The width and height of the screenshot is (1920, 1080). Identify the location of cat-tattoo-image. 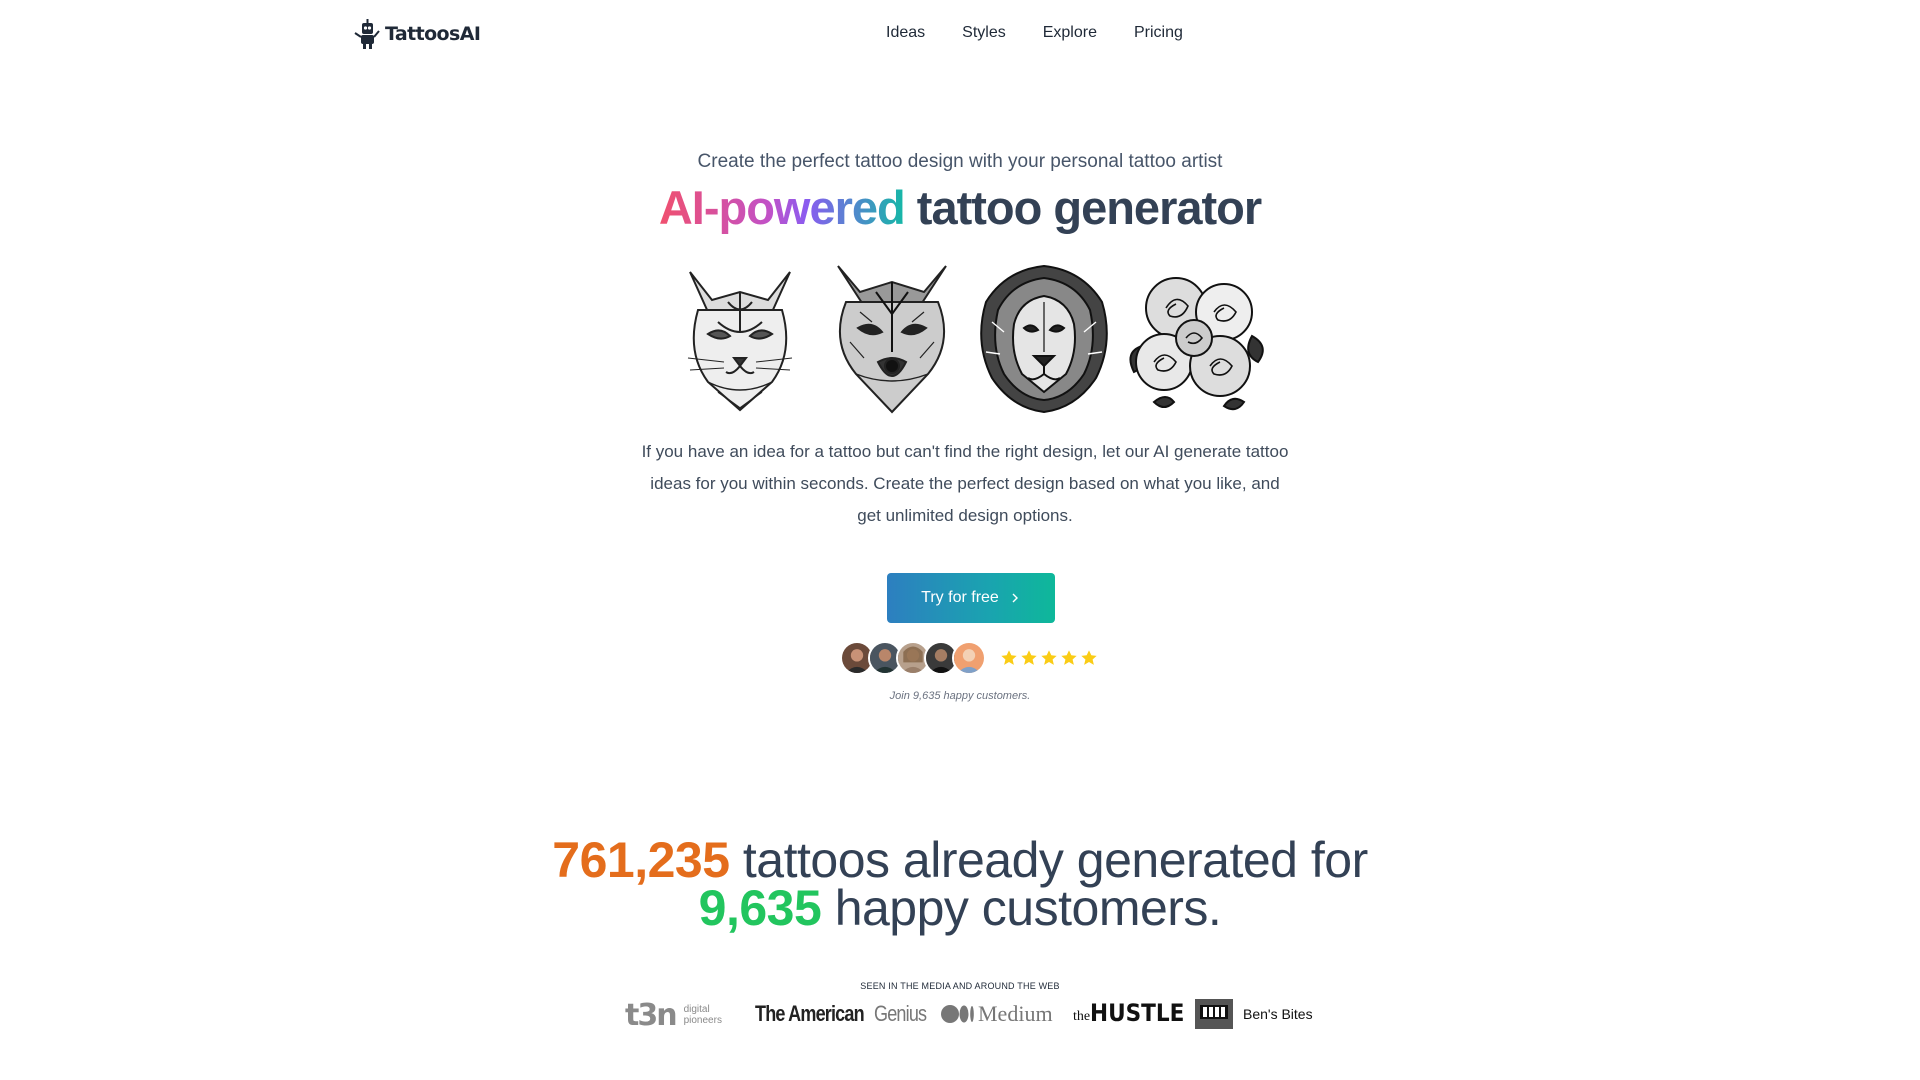
(740, 341).